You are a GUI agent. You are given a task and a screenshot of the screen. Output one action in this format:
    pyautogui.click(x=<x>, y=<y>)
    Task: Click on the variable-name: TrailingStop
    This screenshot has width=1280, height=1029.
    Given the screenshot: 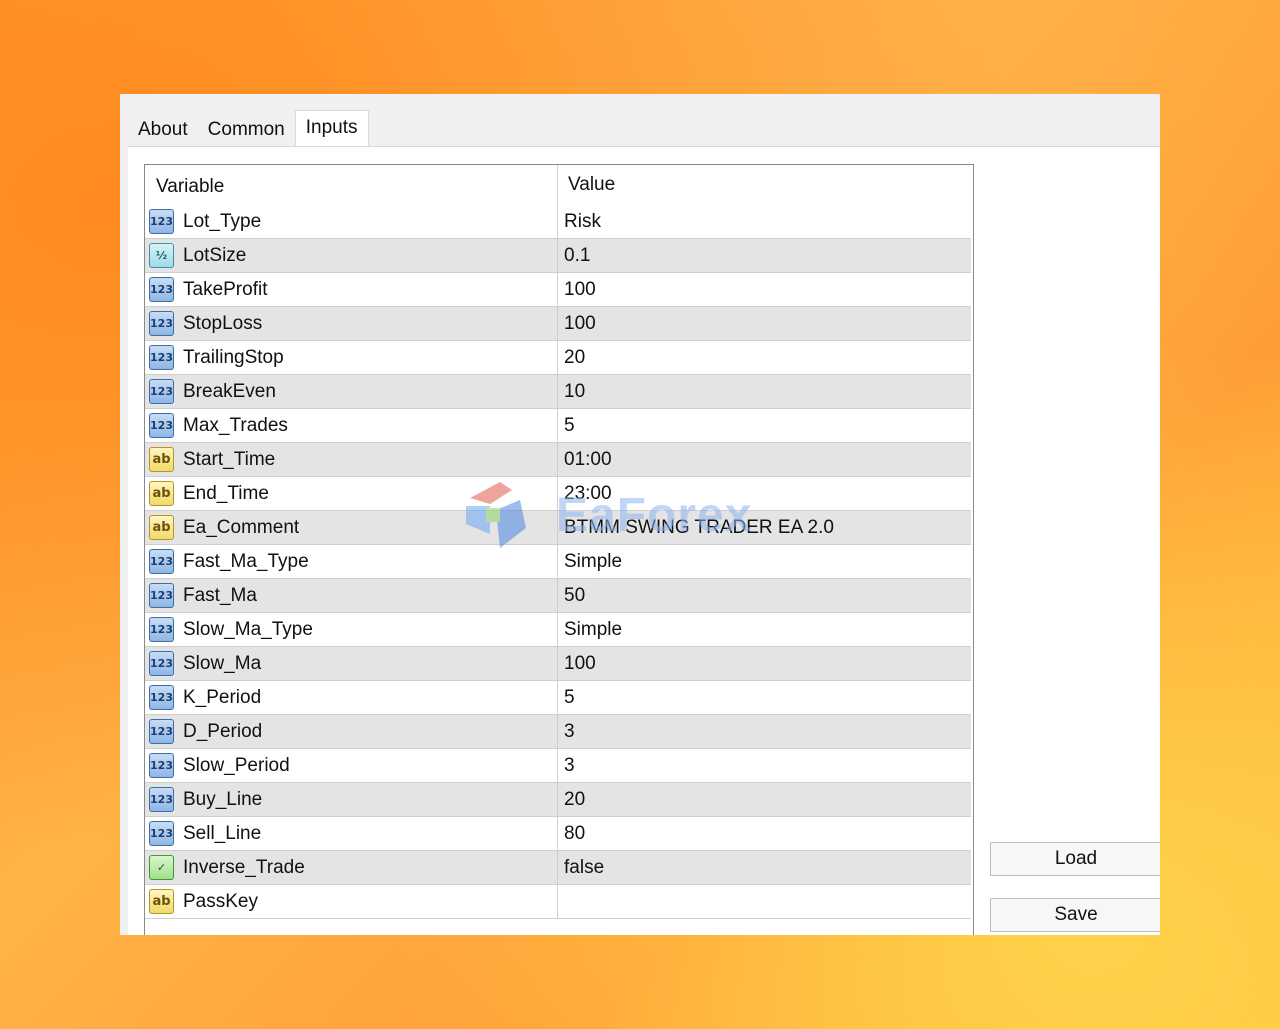 What is the action you would take?
    pyautogui.click(x=233, y=357)
    